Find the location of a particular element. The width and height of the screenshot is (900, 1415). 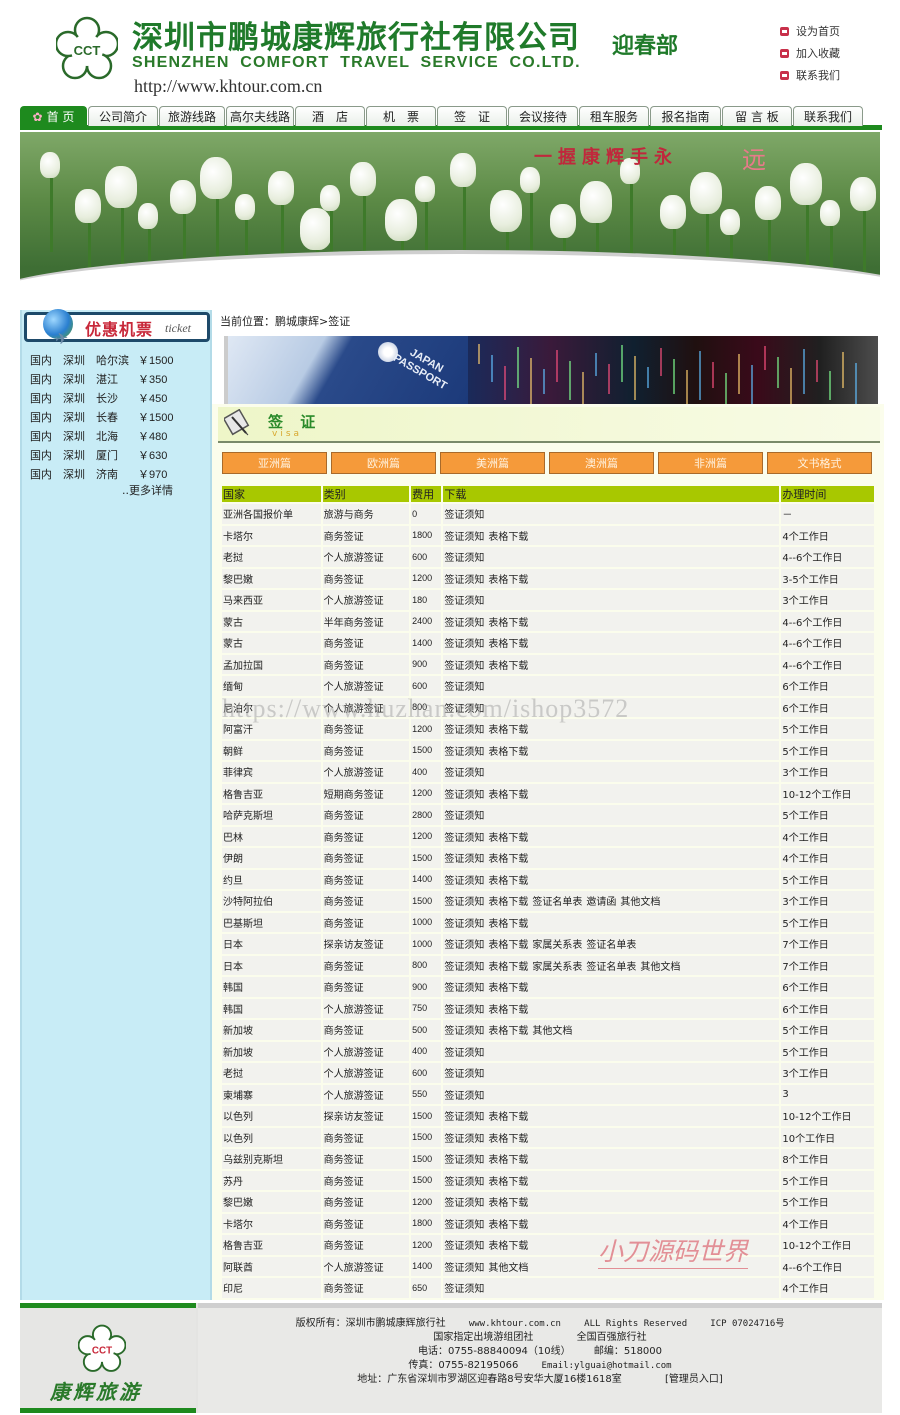

ticket-item: 国内 深圳 厦门 ￥630 is located at coordinates (118, 454).